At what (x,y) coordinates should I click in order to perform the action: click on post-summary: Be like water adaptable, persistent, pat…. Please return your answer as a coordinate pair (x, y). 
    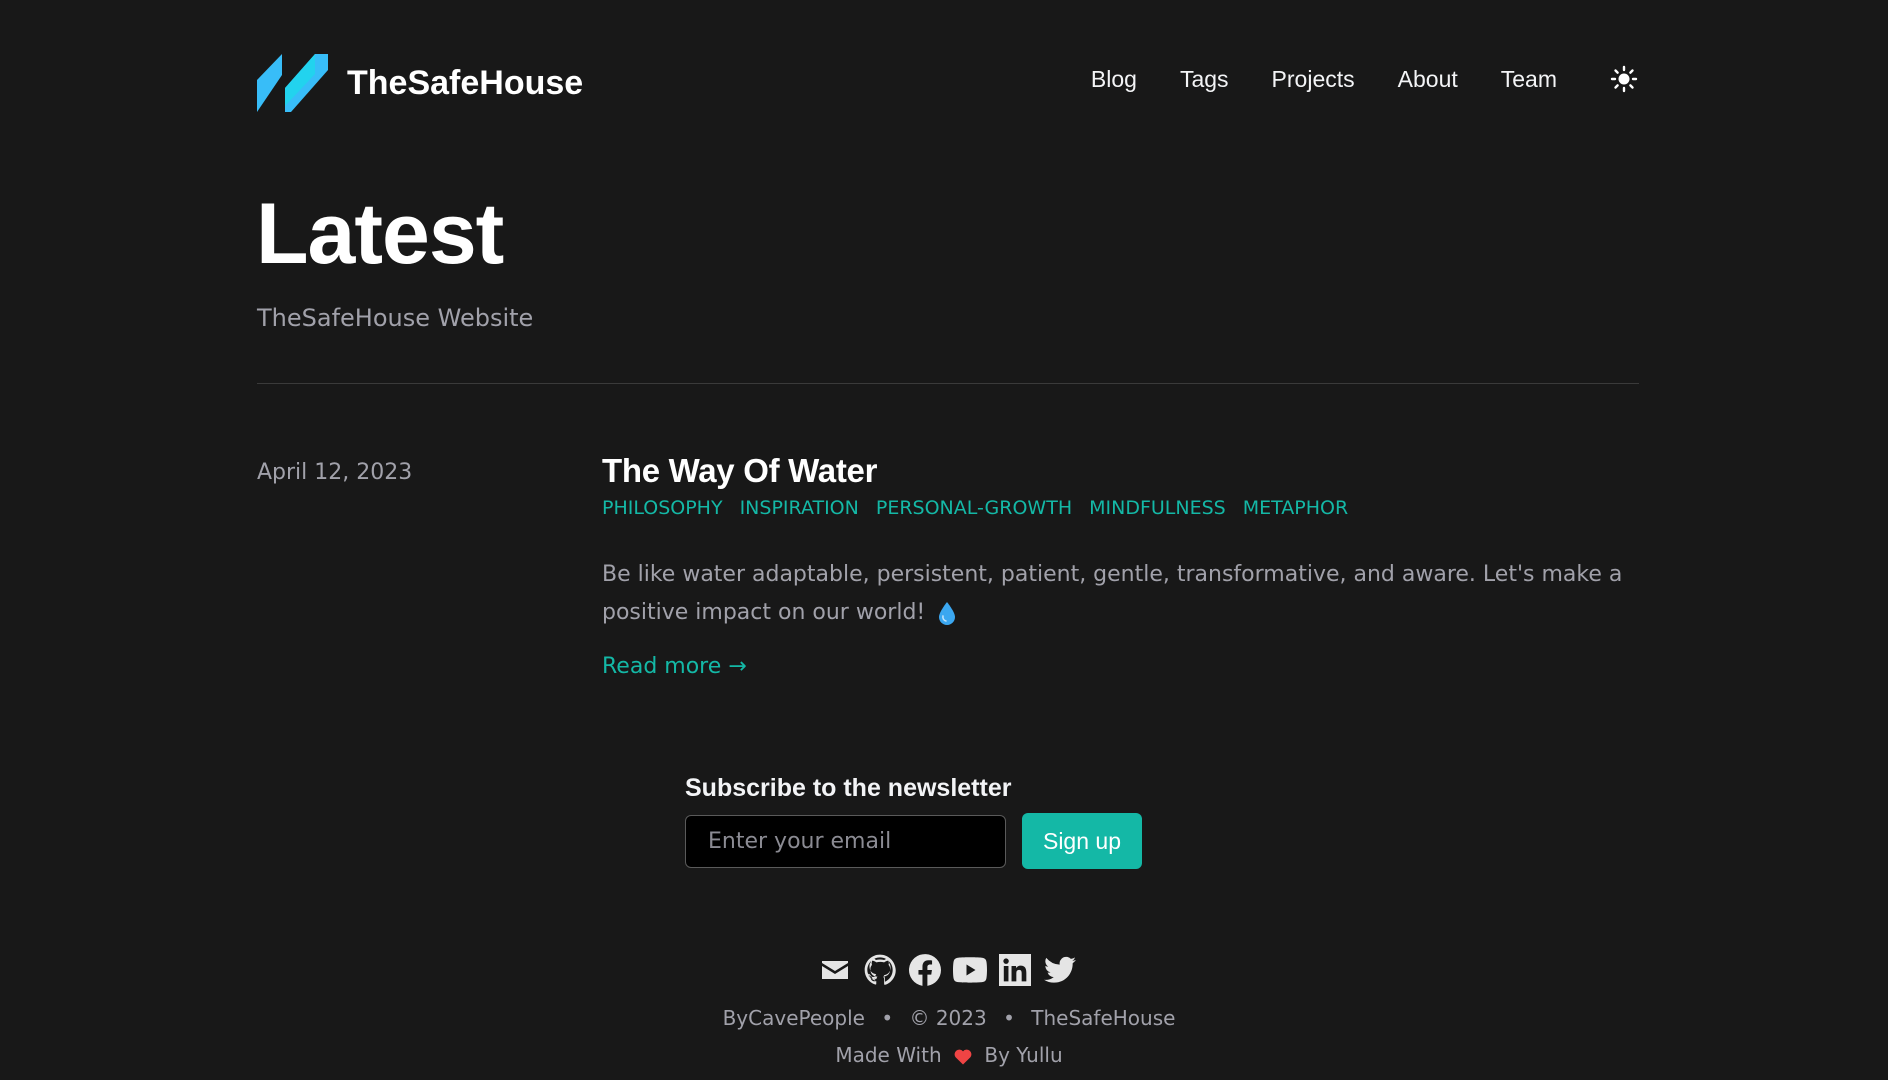
    Looking at the image, I should click on (1122, 594).